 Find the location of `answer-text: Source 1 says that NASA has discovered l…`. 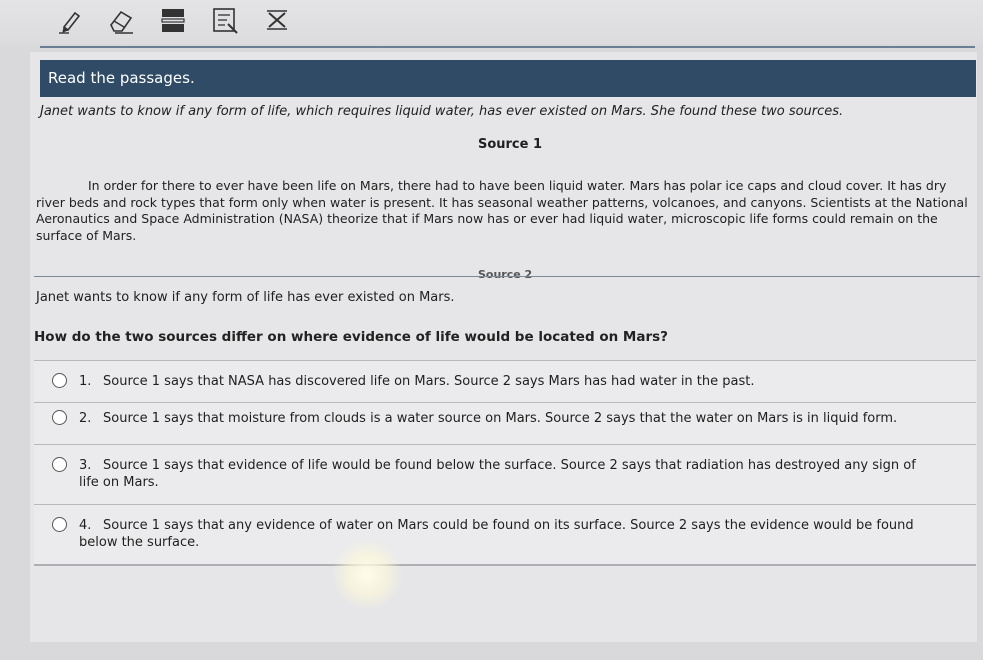

answer-text: Source 1 says that NASA has discovered l… is located at coordinates (429, 381).